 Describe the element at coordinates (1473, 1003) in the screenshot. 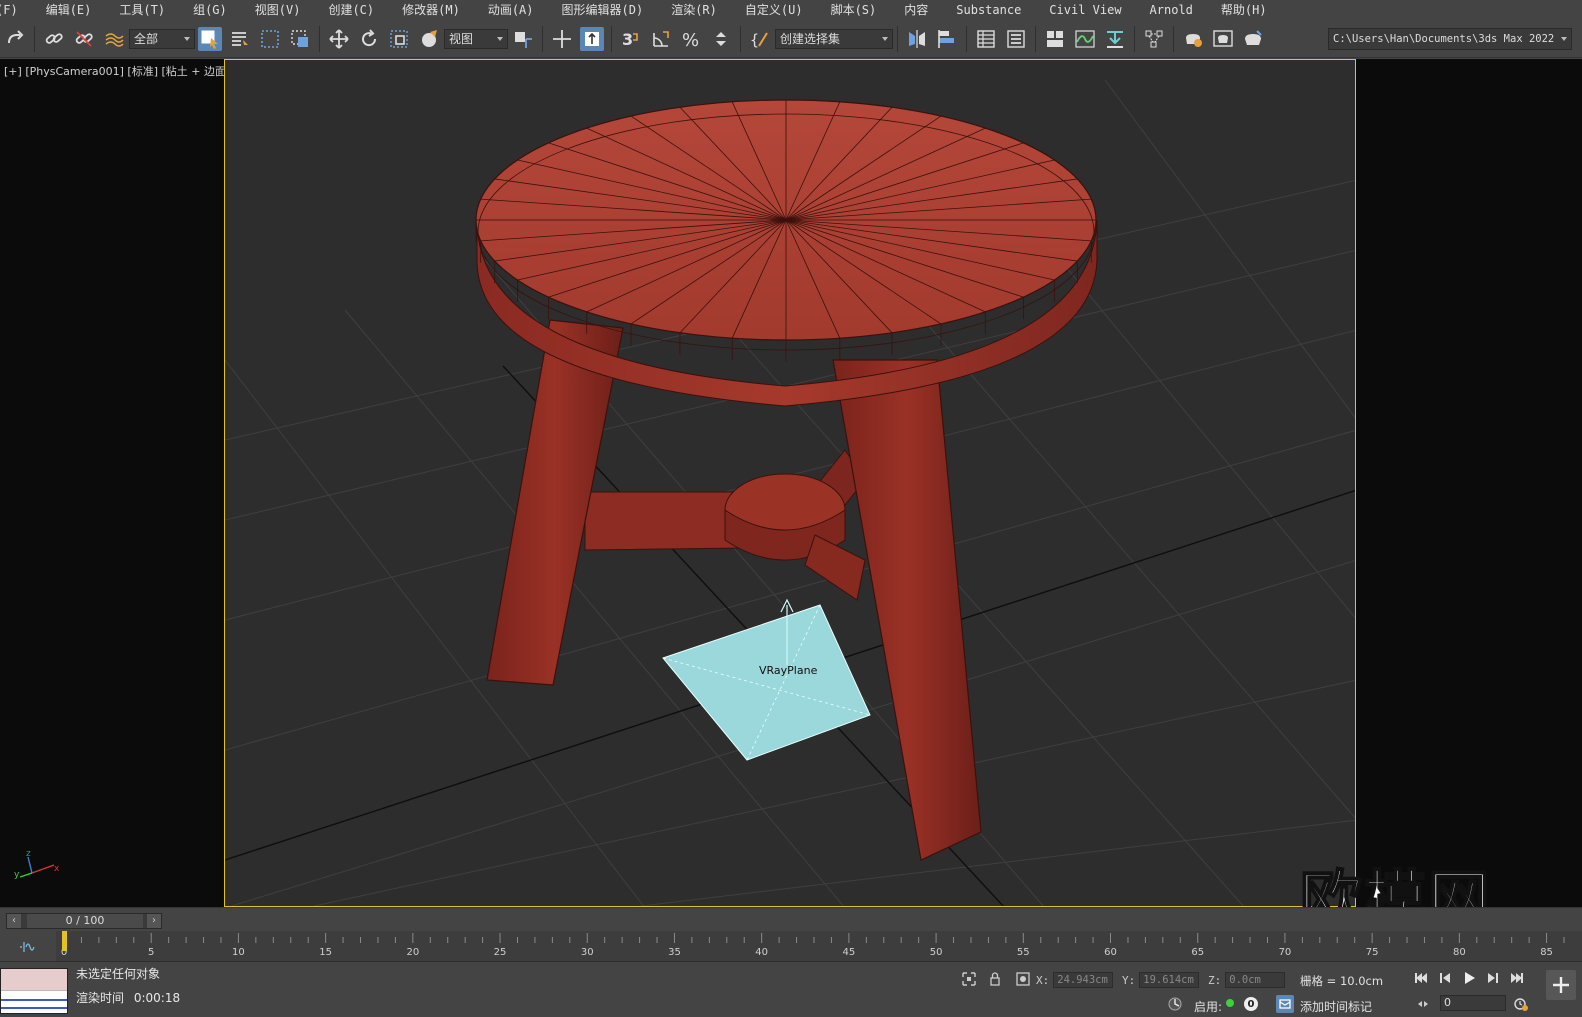

I see `current-frame-field: 0` at that location.